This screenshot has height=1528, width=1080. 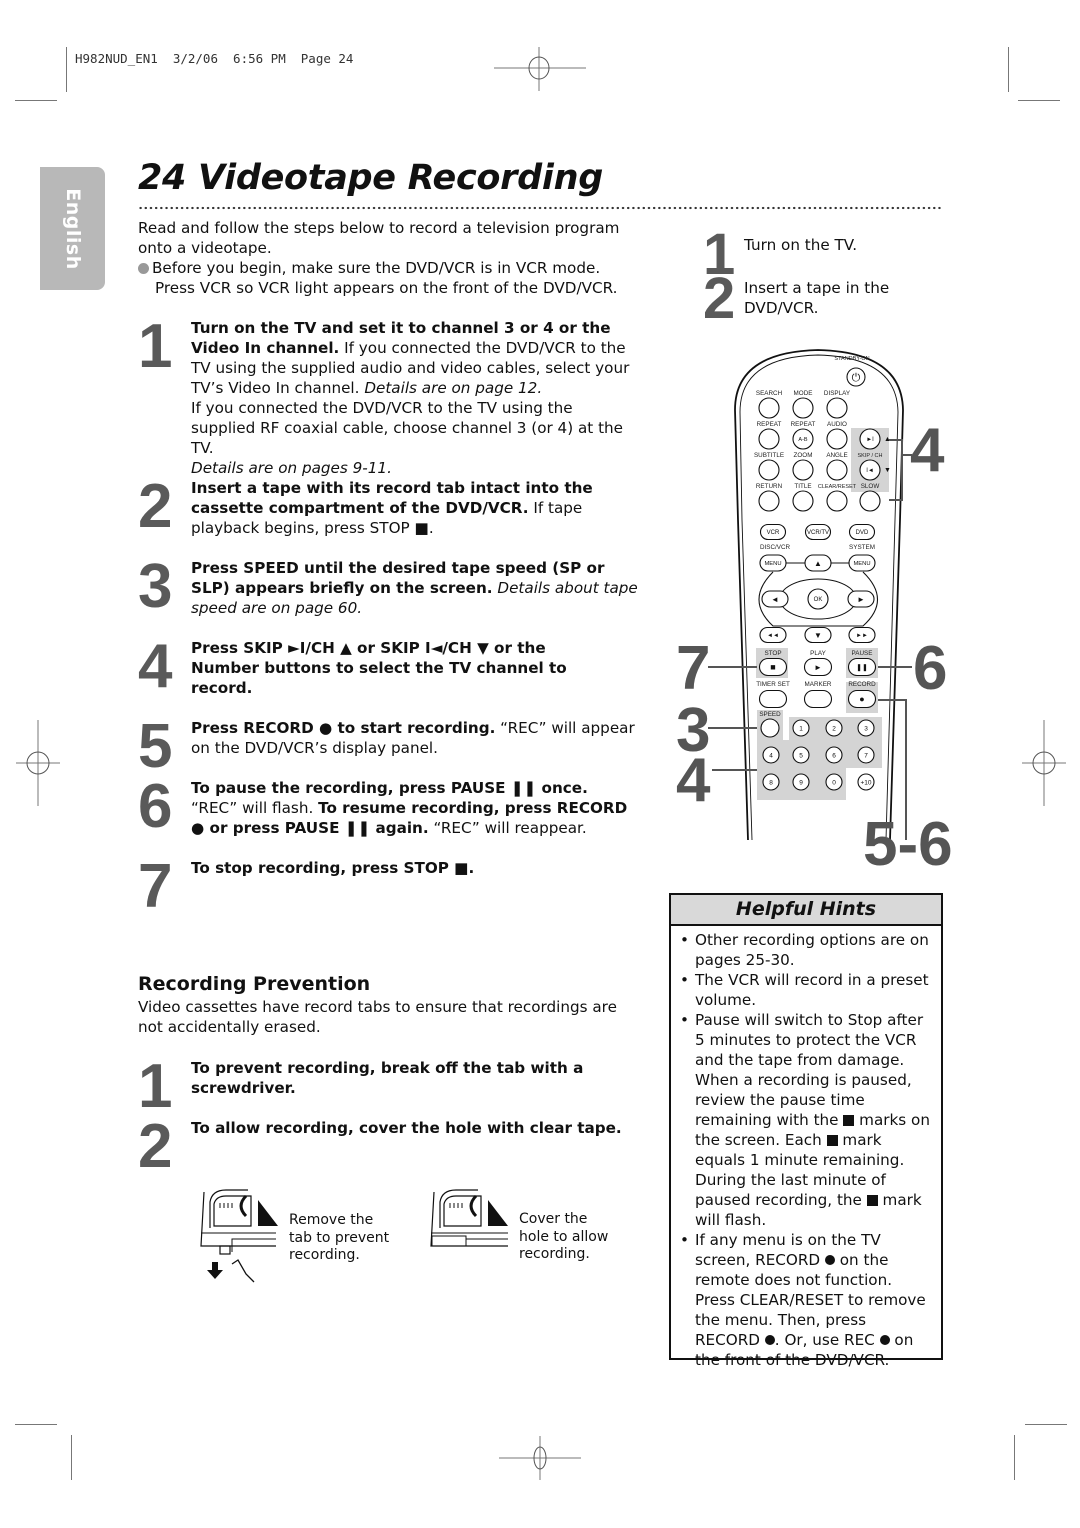 What do you see at coordinates (540, 69) in the screenshot?
I see `registration-mark-top` at bounding box center [540, 69].